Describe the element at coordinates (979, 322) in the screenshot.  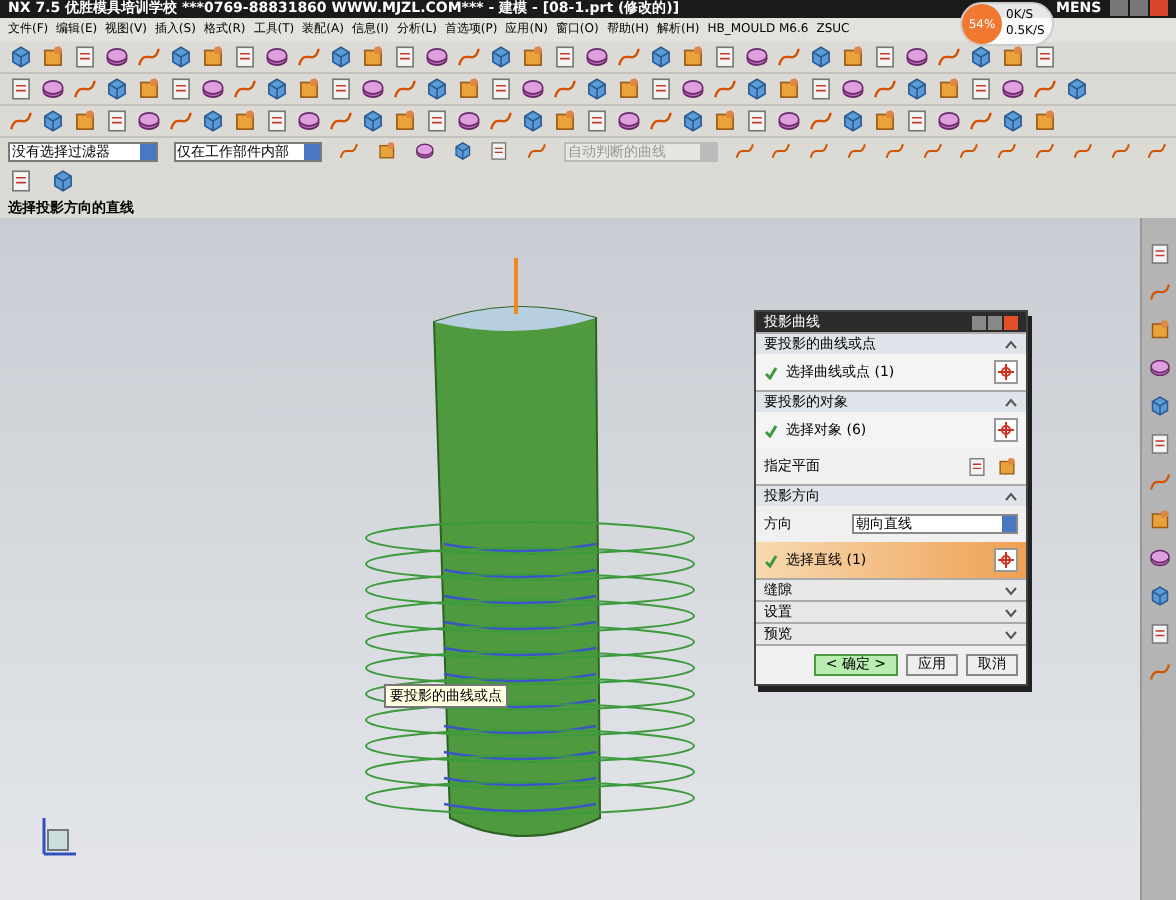
I see `reset-button` at that location.